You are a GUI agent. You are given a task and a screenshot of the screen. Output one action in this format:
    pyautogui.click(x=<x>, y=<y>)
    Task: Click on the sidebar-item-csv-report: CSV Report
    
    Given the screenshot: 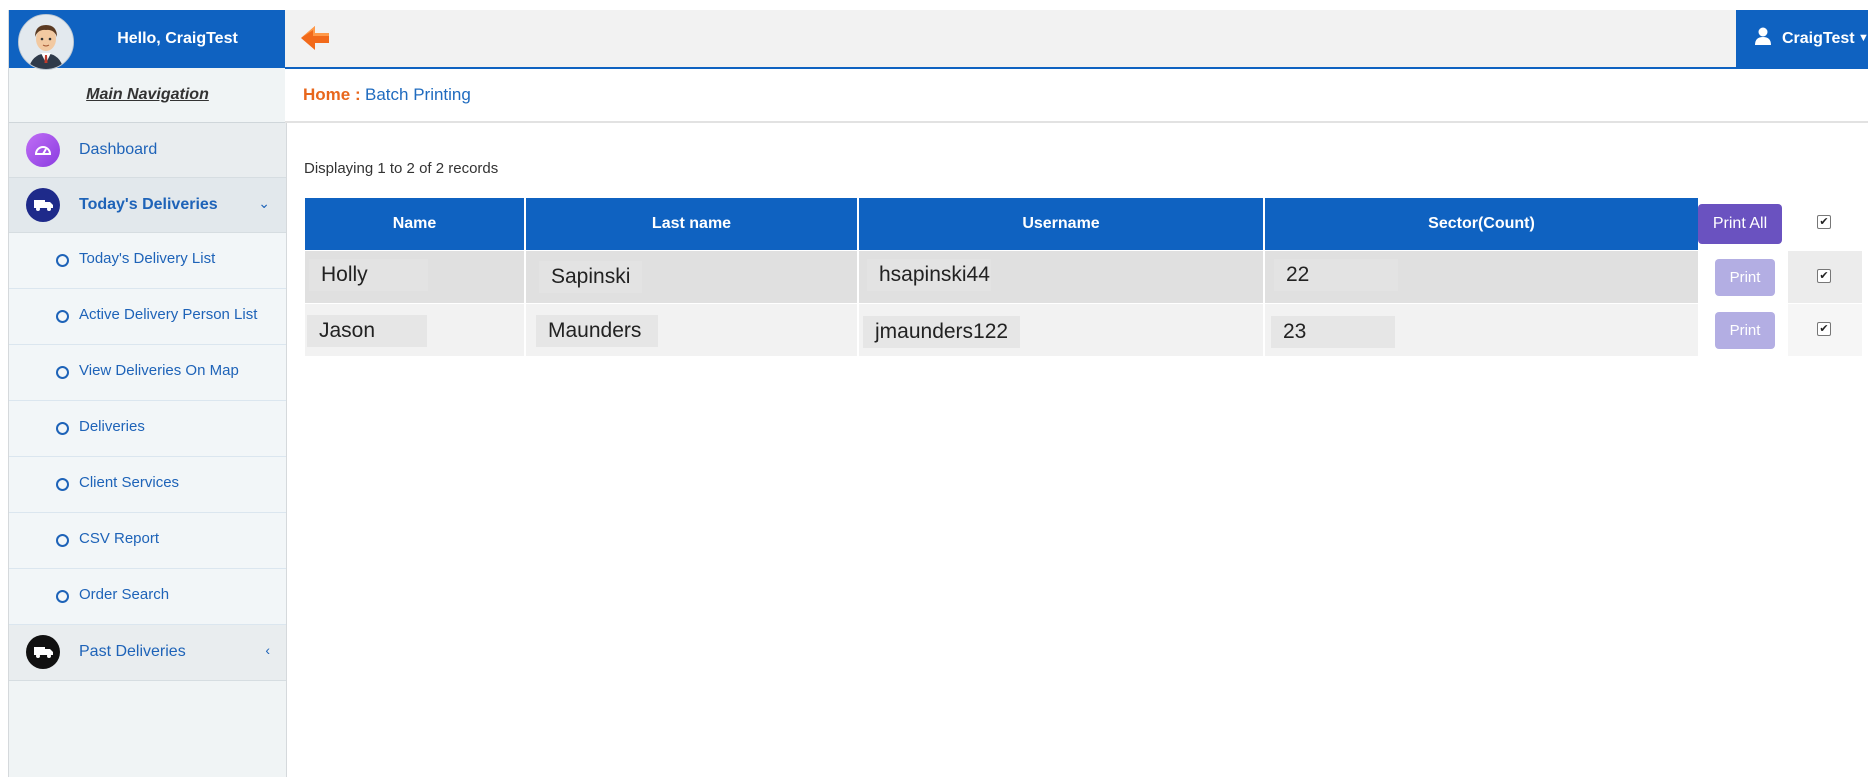 What is the action you would take?
    pyautogui.click(x=147, y=541)
    